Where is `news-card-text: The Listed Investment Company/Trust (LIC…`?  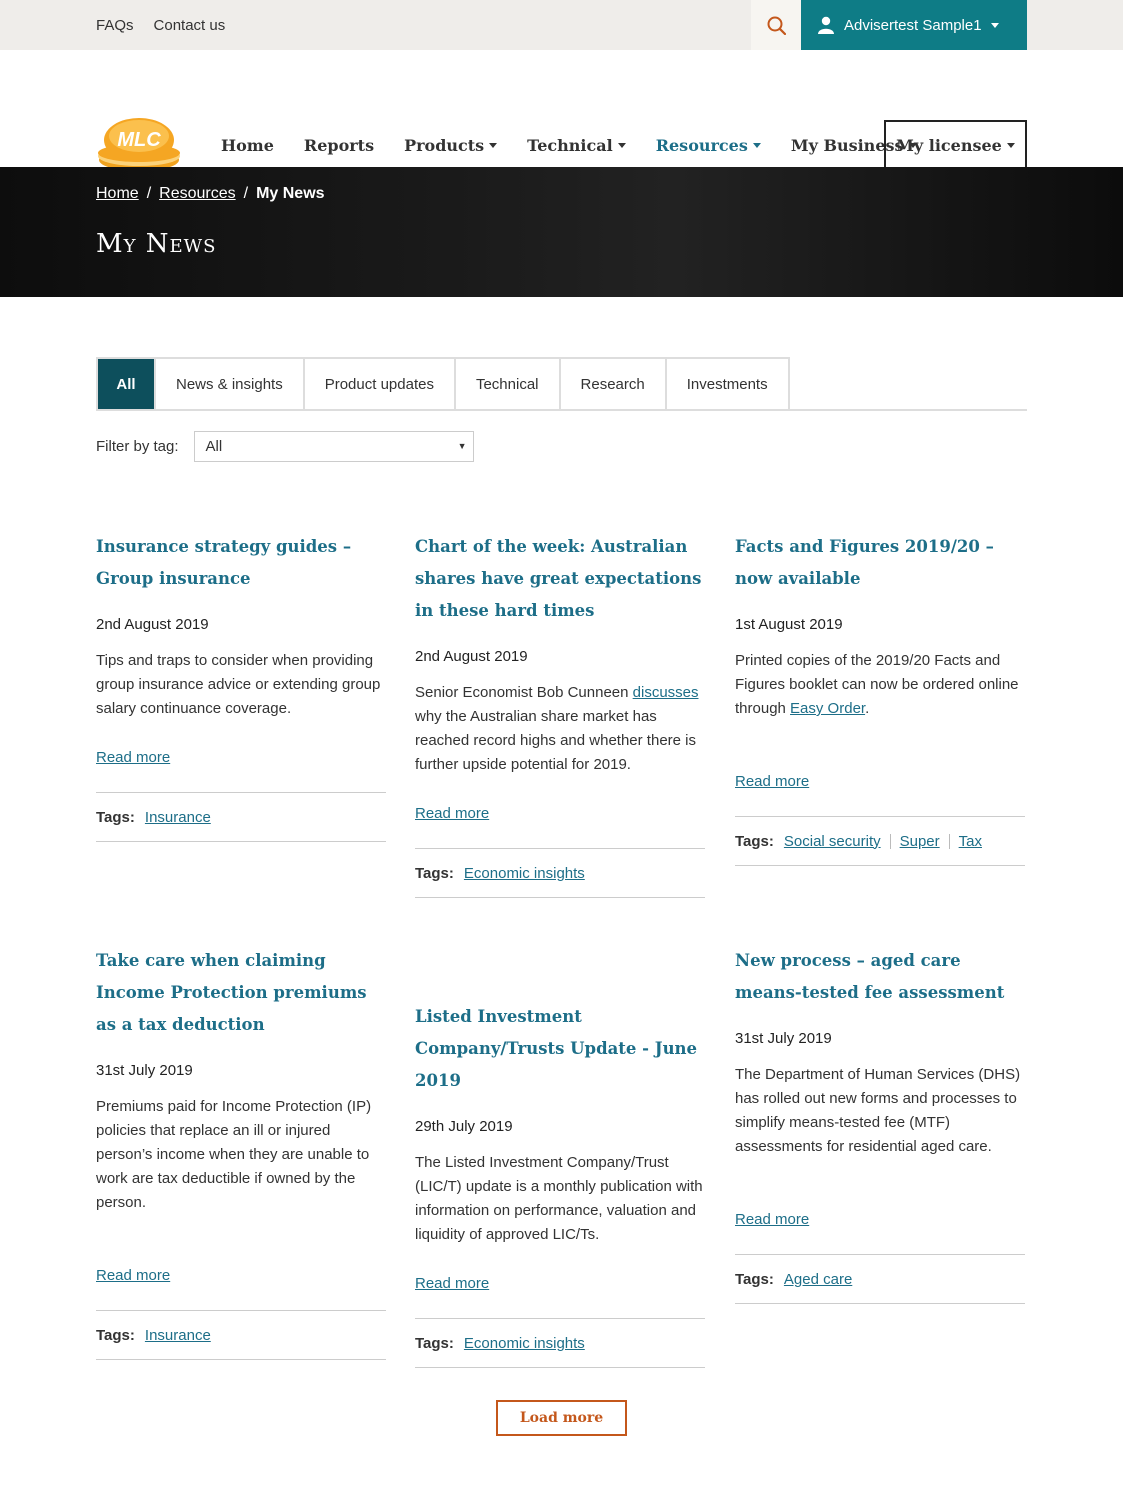 news-card-text: The Listed Investment Company/Trust (LIC… is located at coordinates (559, 1198).